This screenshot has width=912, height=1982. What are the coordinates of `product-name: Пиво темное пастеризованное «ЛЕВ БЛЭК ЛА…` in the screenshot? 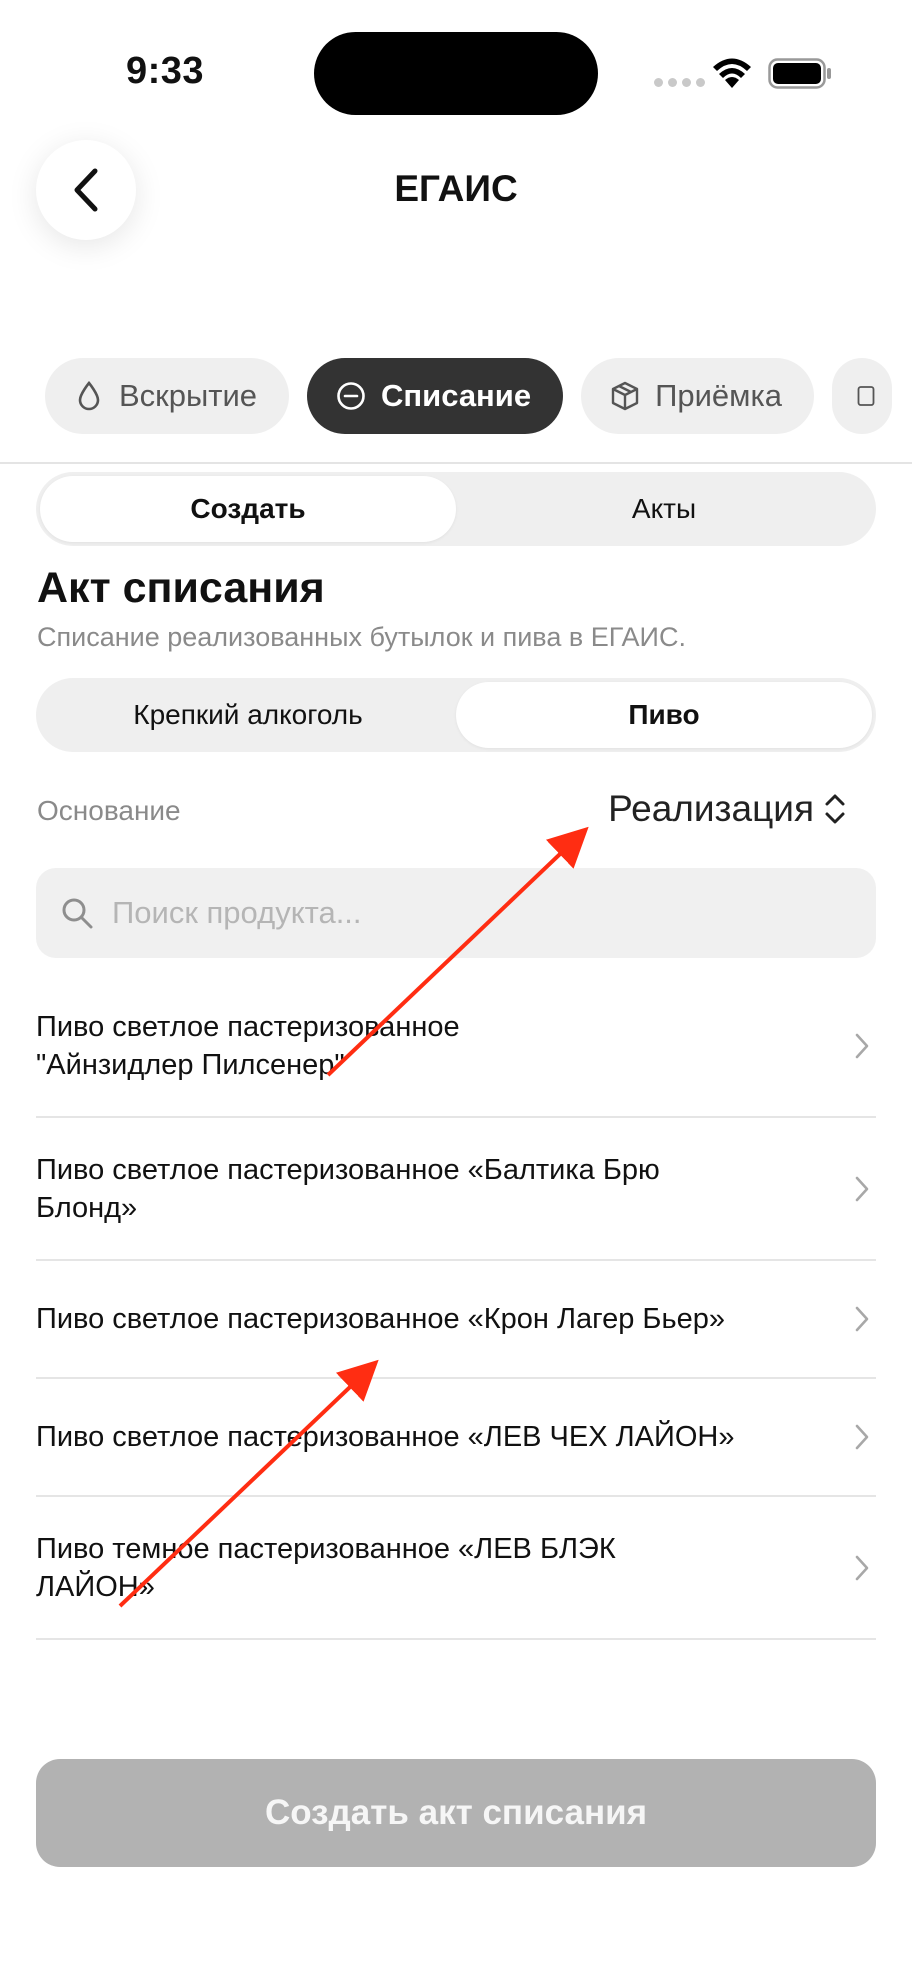 It's located at (326, 1567).